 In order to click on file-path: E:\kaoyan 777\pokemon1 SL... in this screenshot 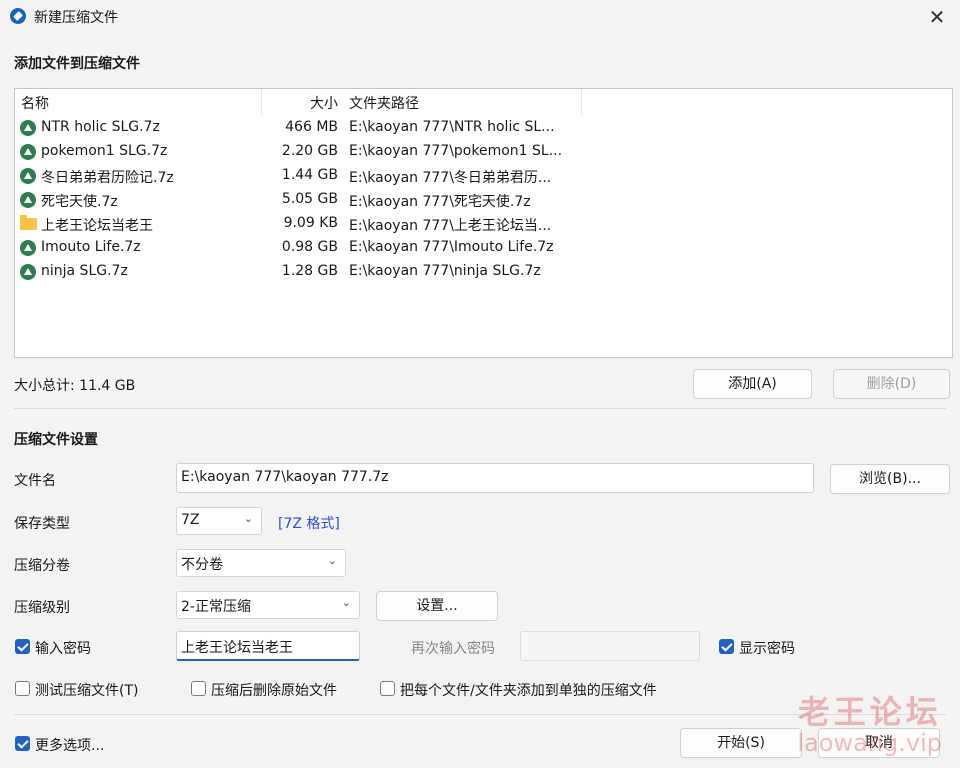, I will do `click(456, 151)`.